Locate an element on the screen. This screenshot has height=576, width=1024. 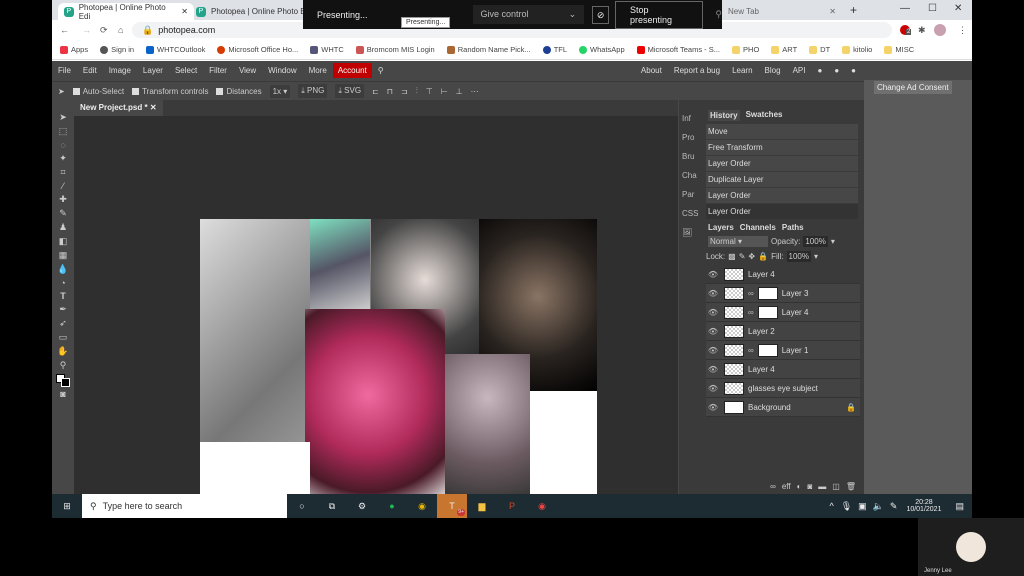
link-learn: Learn is located at coordinates (742, 70).